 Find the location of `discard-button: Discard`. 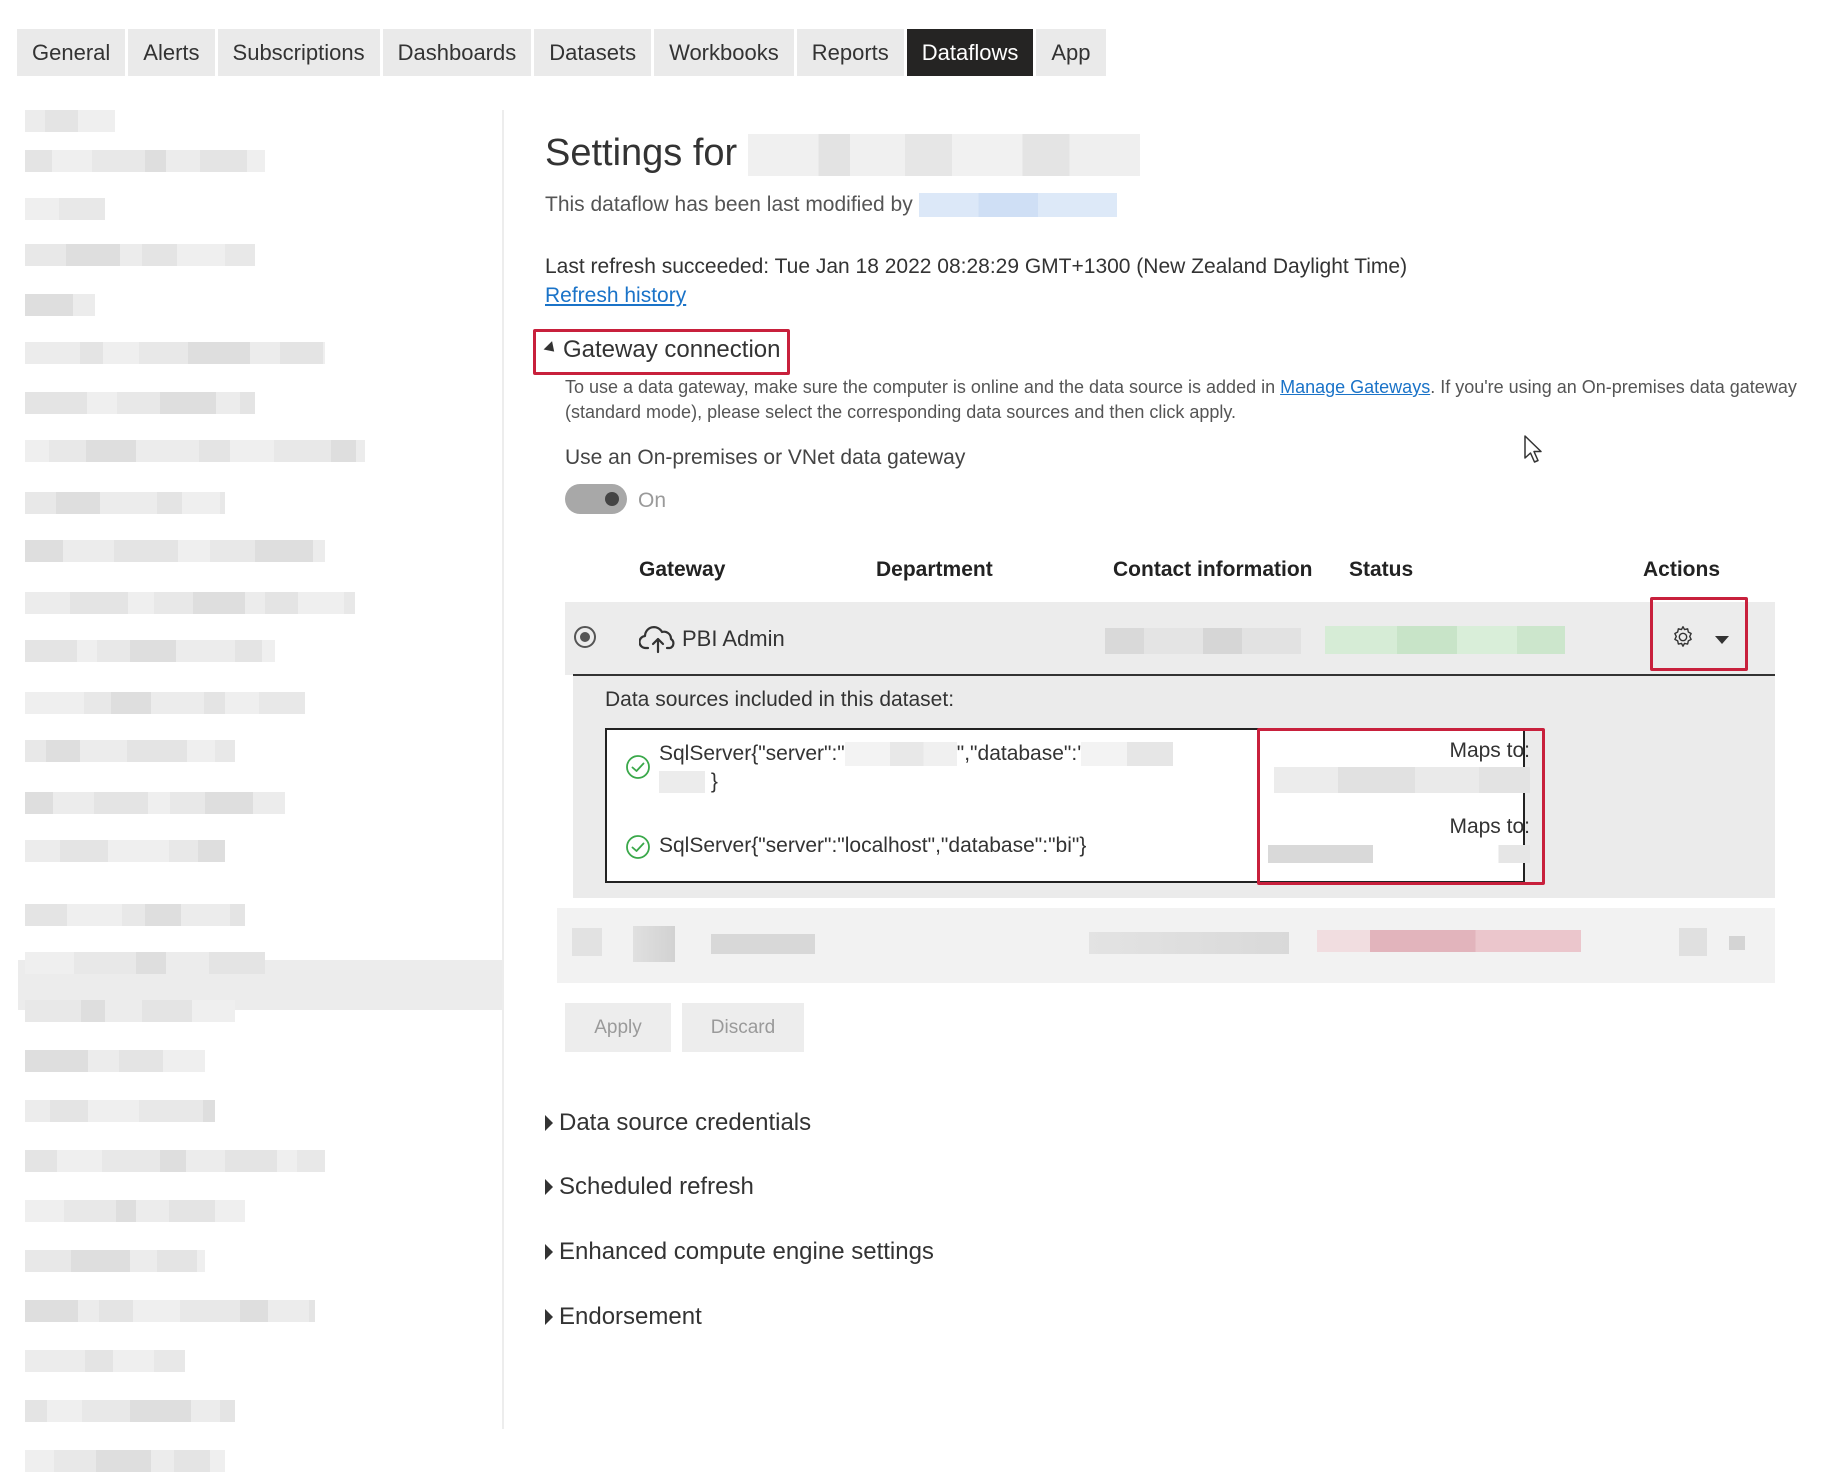

discard-button: Discard is located at coordinates (743, 1027).